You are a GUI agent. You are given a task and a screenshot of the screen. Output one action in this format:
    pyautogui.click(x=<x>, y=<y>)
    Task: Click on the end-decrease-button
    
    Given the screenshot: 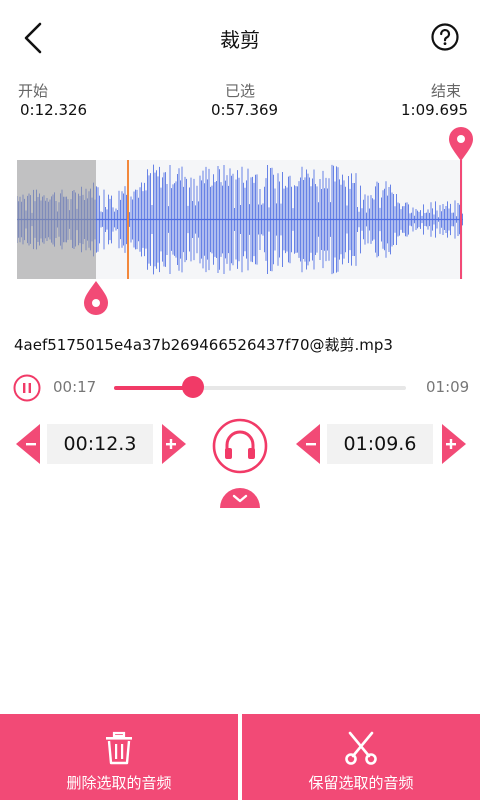 What is the action you would take?
    pyautogui.click(x=308, y=444)
    